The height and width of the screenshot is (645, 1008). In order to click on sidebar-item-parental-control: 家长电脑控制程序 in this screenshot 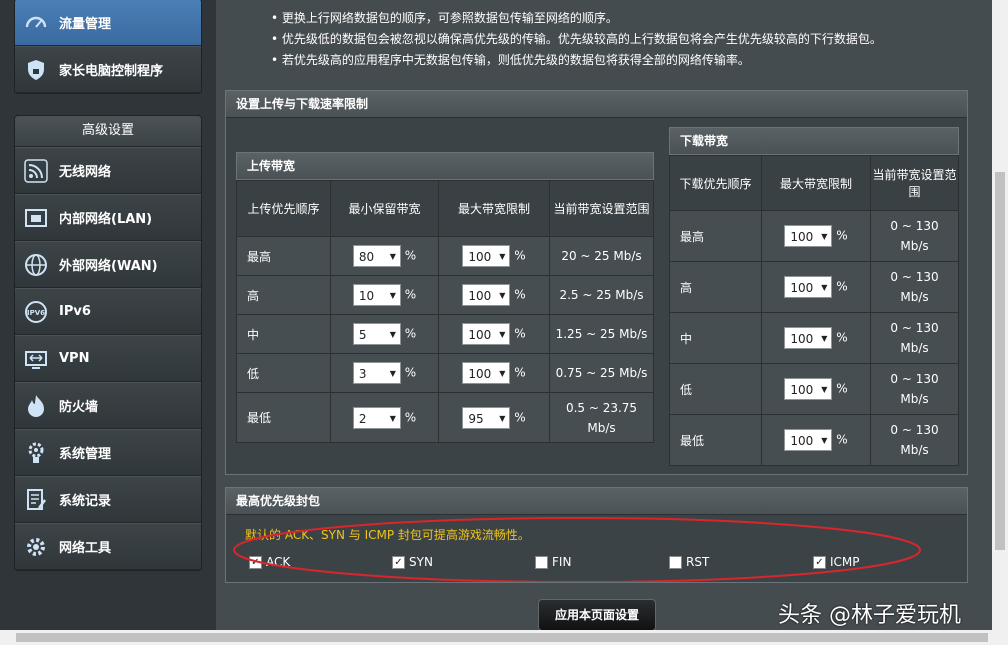, I will do `click(108, 69)`.